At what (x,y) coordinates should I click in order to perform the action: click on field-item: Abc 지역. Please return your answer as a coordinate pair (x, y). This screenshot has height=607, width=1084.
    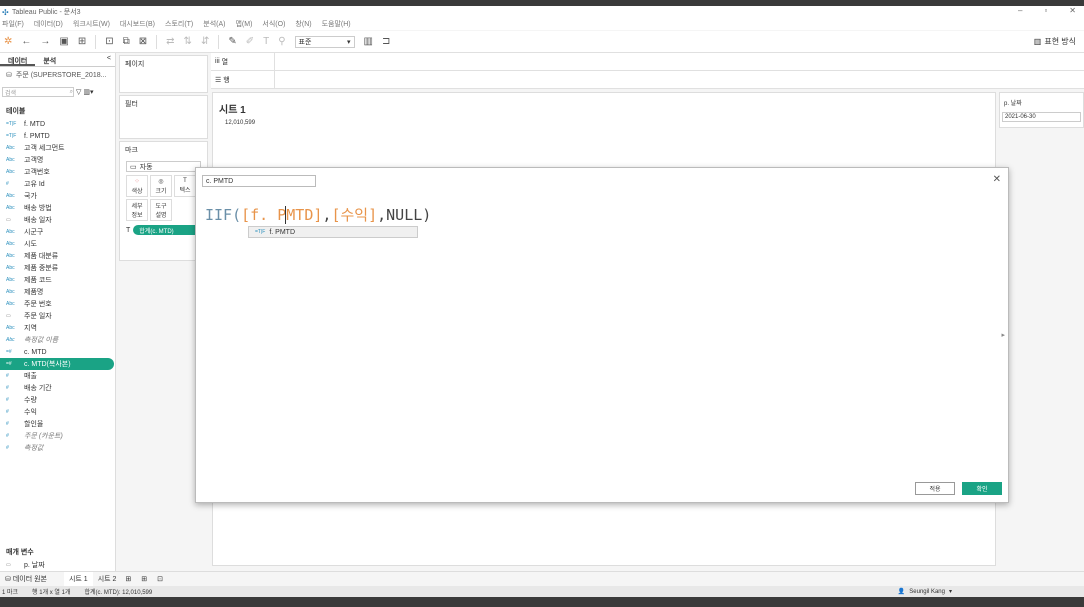
    Looking at the image, I should click on (57, 328).